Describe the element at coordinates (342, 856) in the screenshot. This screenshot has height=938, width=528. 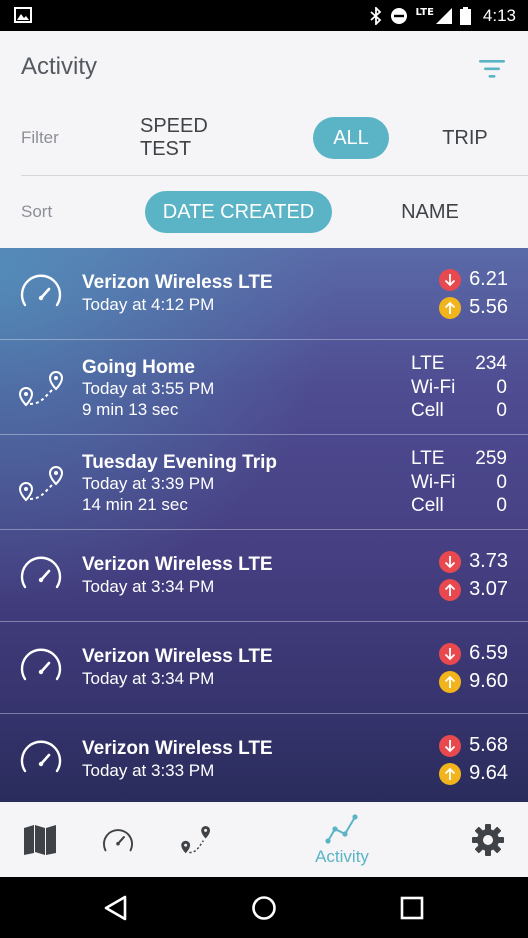
I see `tab-activity-label: Activity` at that location.